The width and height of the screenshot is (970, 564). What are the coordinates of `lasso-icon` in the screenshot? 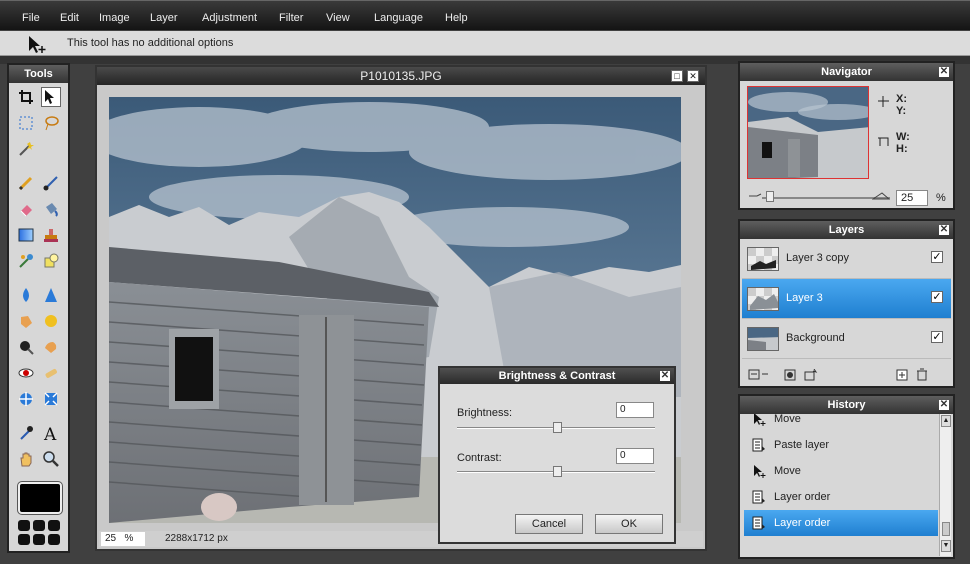 It's located at (51, 123).